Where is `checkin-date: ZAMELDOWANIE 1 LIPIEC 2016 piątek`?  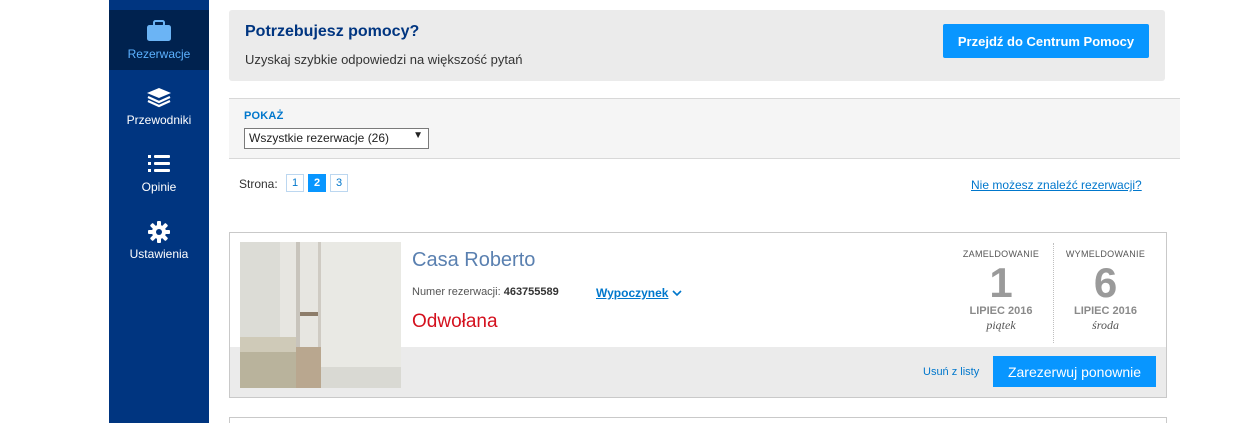
checkin-date: ZAMELDOWANIE 1 LIPIEC 2016 piątek is located at coordinates (1001, 293).